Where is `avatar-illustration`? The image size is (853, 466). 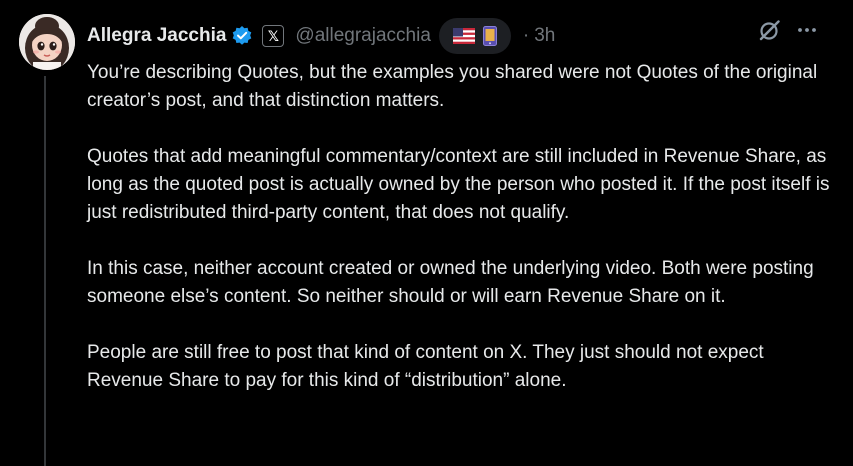
avatar-illustration is located at coordinates (47, 42).